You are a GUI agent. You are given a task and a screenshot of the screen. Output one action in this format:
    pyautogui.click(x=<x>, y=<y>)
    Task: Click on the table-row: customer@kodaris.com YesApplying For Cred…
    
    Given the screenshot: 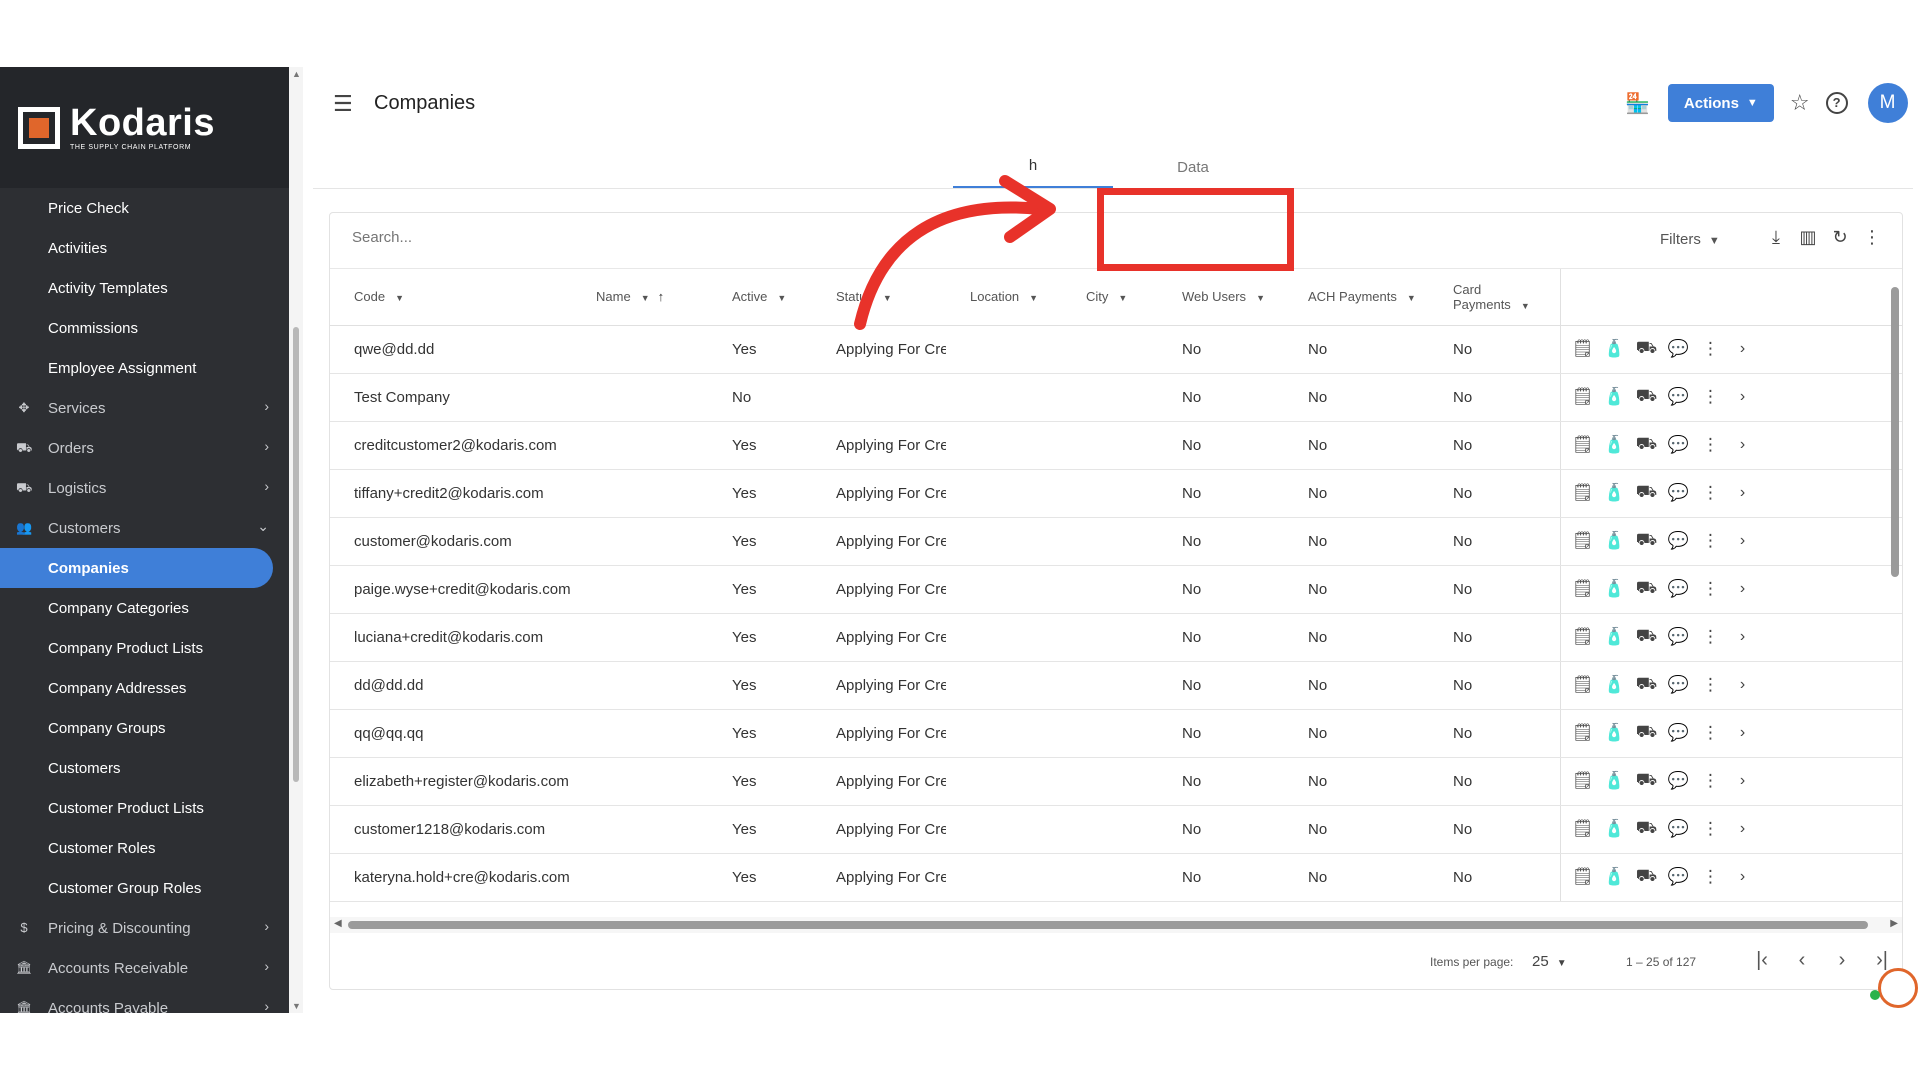 What is the action you would take?
    pyautogui.click(x=1116, y=541)
    